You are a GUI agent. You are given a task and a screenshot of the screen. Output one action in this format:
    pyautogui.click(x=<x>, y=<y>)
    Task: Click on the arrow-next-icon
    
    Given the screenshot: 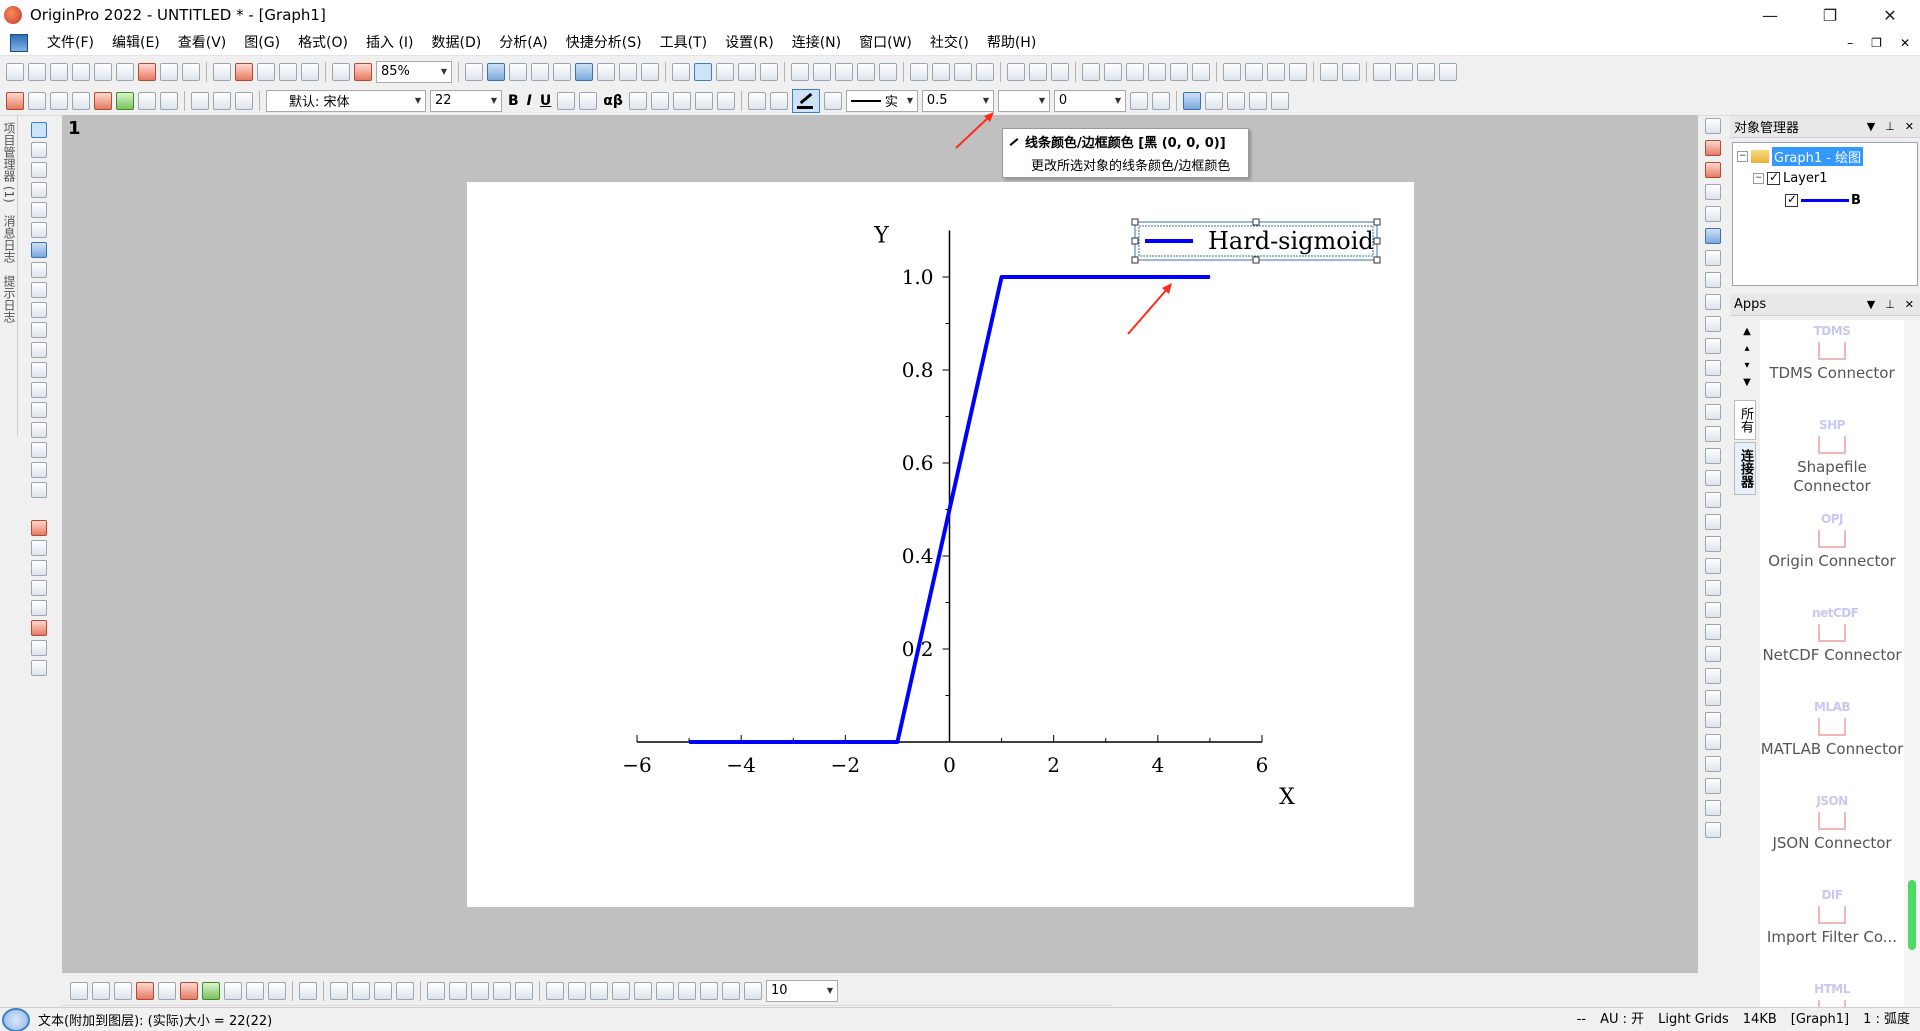 What is the action you would take?
    pyautogui.click(x=1426, y=71)
    